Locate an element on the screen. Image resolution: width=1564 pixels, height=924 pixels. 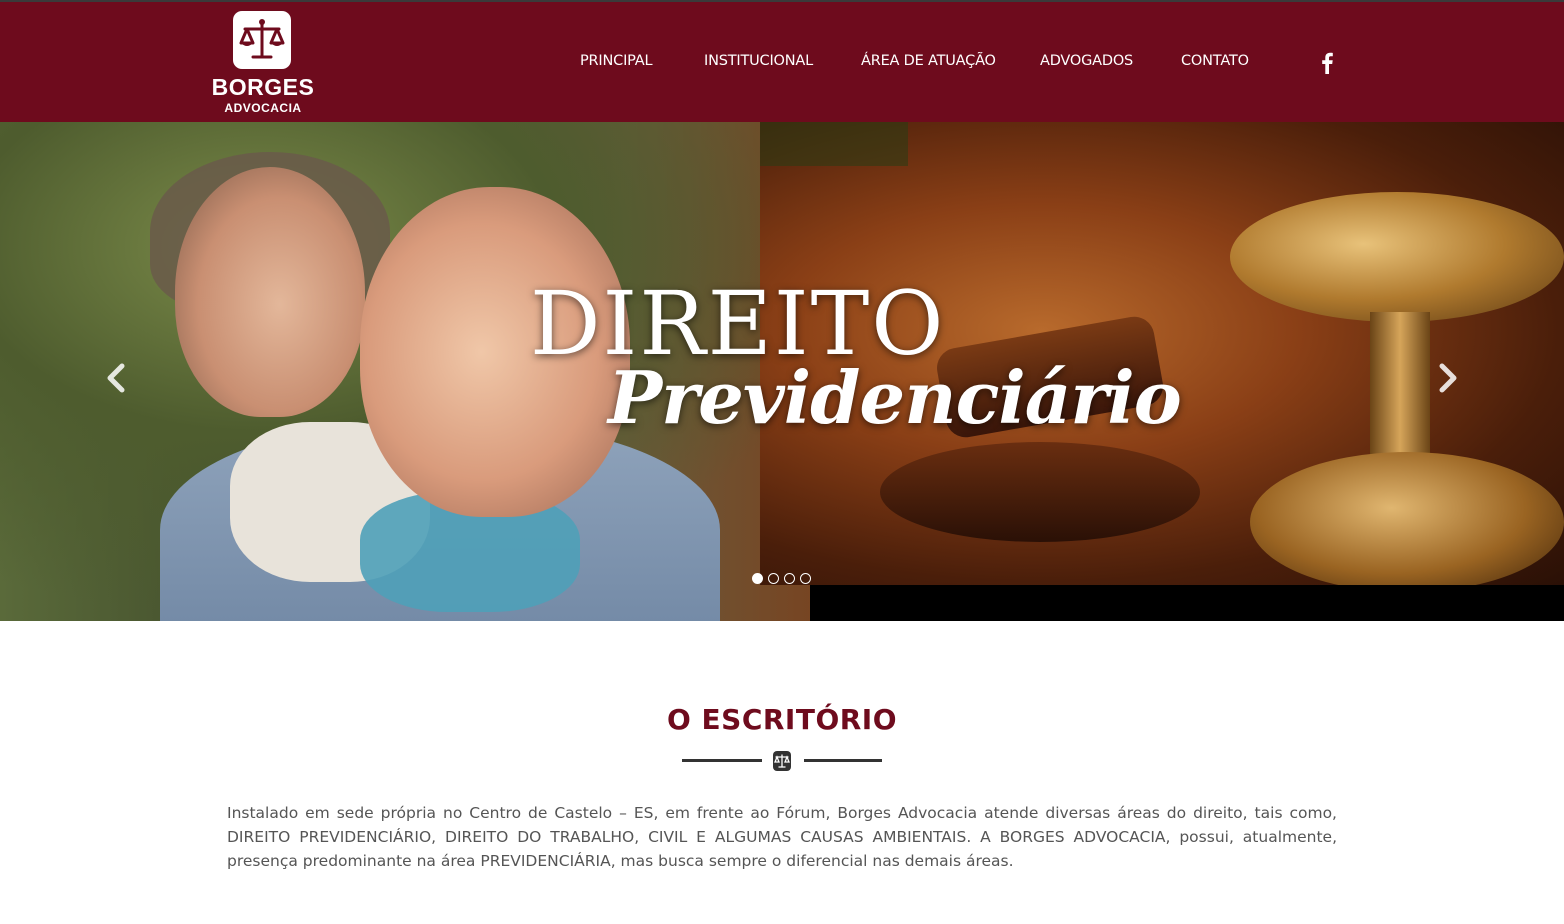
nav-item-advogados: ADVOGADOS is located at coordinates (1086, 61).